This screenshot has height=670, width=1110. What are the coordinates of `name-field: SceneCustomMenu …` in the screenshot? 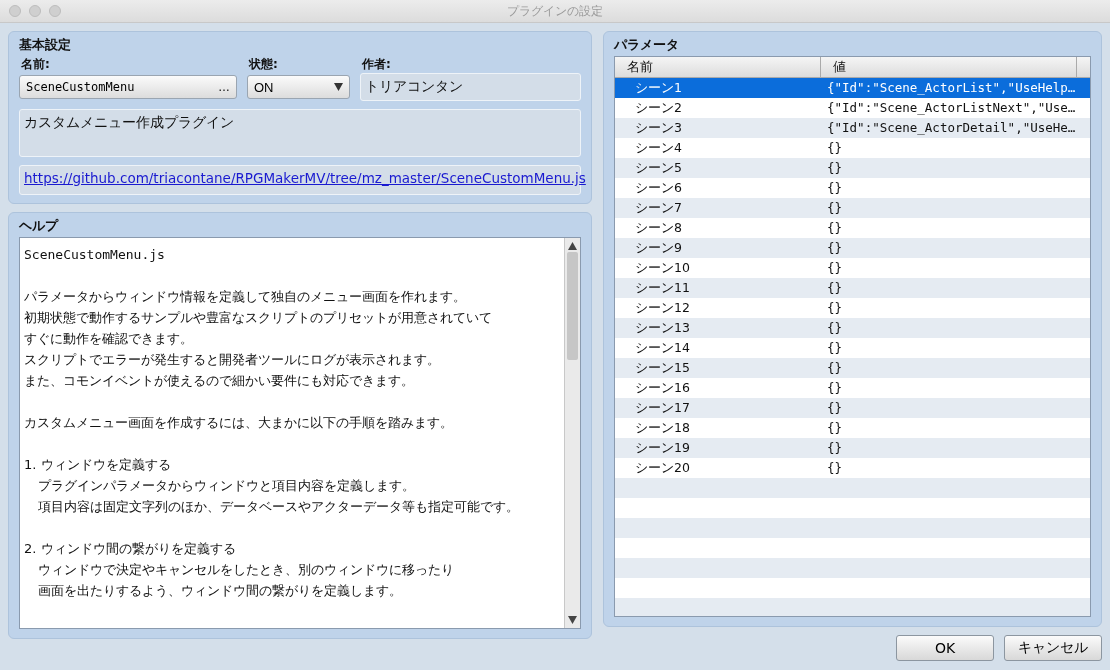 It's located at (128, 87).